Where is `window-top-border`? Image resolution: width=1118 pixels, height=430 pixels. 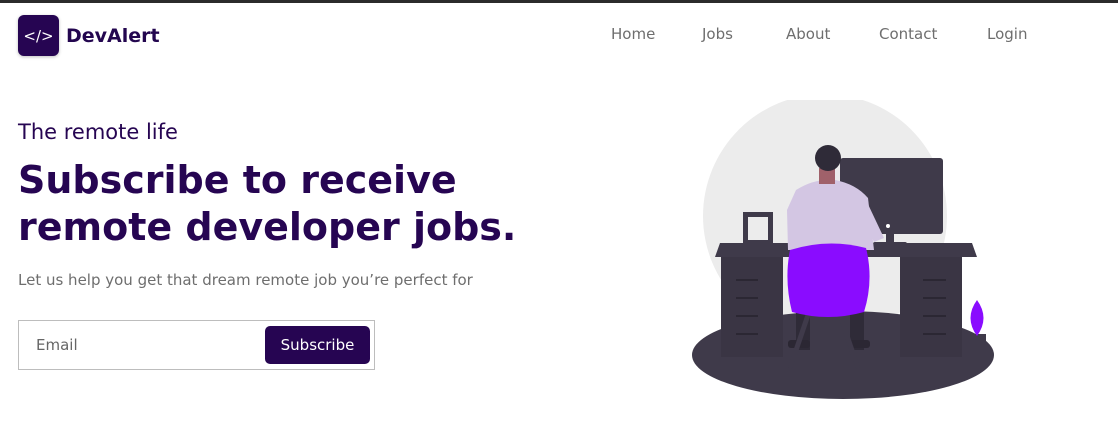 window-top-border is located at coordinates (559, 1).